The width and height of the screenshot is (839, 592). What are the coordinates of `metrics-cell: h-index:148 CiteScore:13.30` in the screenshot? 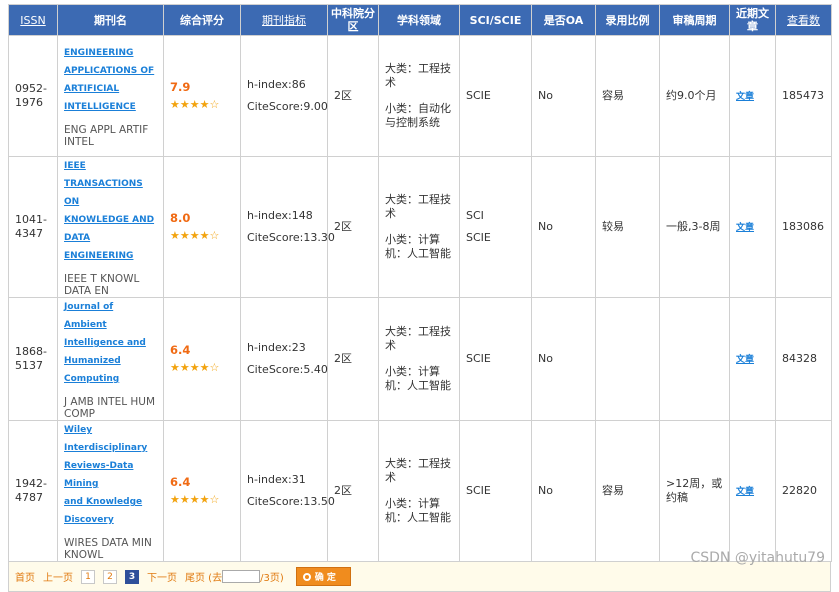 It's located at (284, 227).